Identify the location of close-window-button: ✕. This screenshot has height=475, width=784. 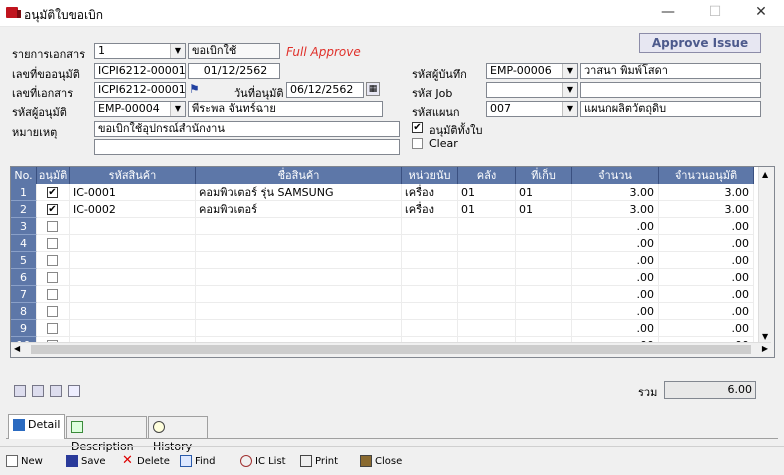
(761, 13).